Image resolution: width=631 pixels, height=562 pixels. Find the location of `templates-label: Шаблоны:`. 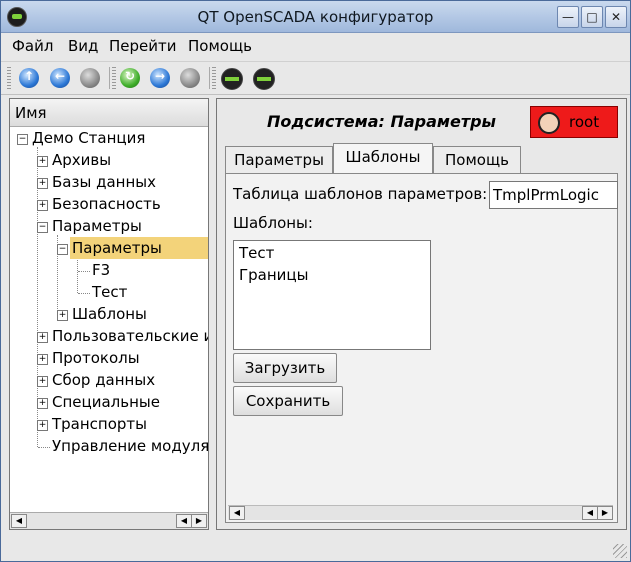

templates-label: Шаблоны: is located at coordinates (273, 223).